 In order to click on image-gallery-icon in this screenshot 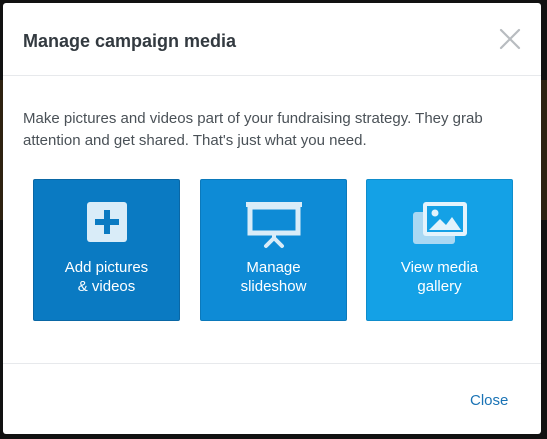, I will do `click(439, 226)`.